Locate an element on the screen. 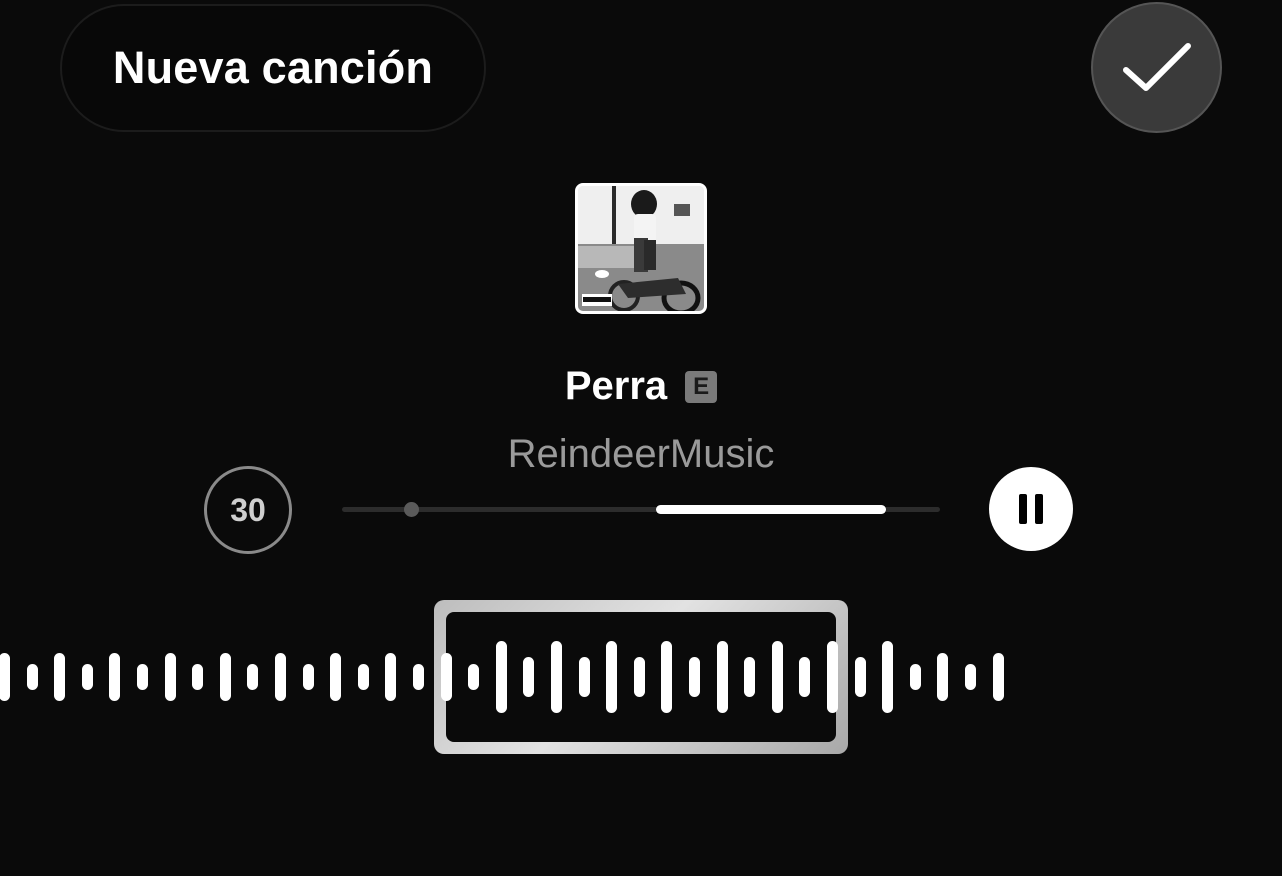 The height and width of the screenshot is (876, 1282). track-title: Perra is located at coordinates (616, 385).